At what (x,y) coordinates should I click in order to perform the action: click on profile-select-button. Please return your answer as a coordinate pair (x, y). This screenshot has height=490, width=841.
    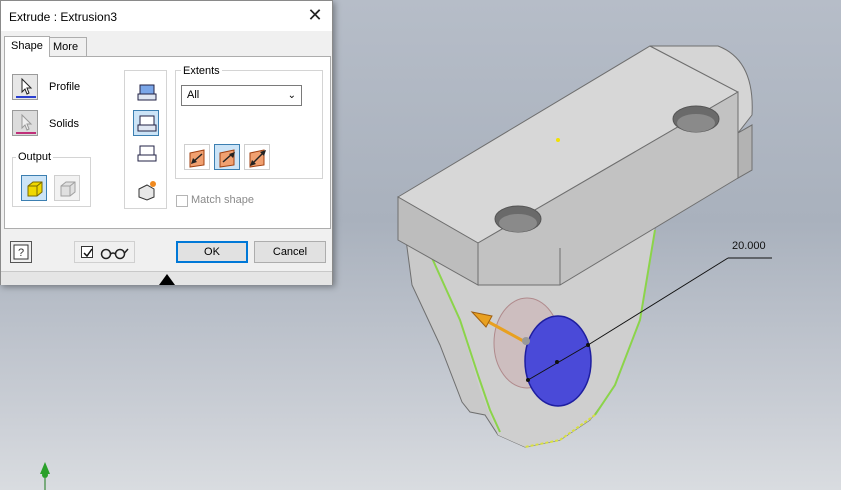
    Looking at the image, I should click on (25, 87).